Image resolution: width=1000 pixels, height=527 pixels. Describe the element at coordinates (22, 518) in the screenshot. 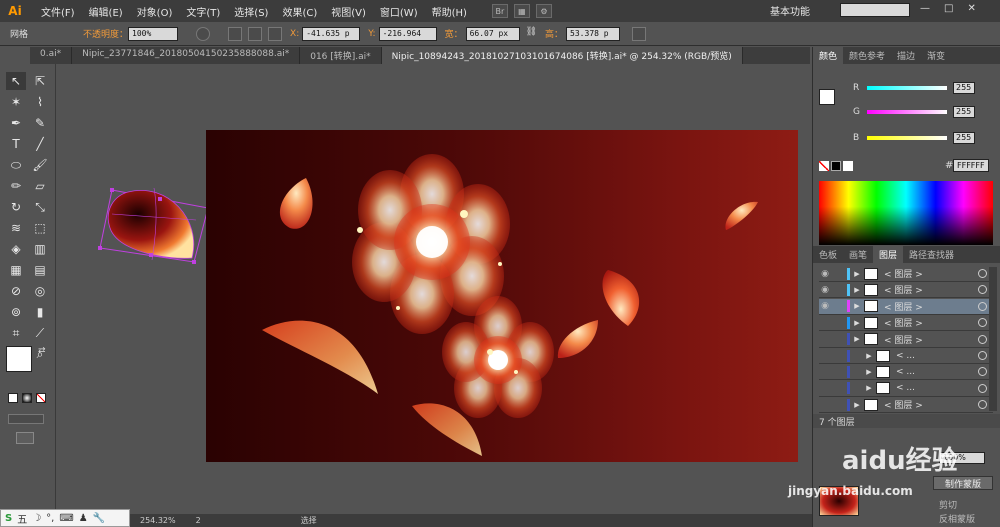

I see `ime-mode: 五` at that location.